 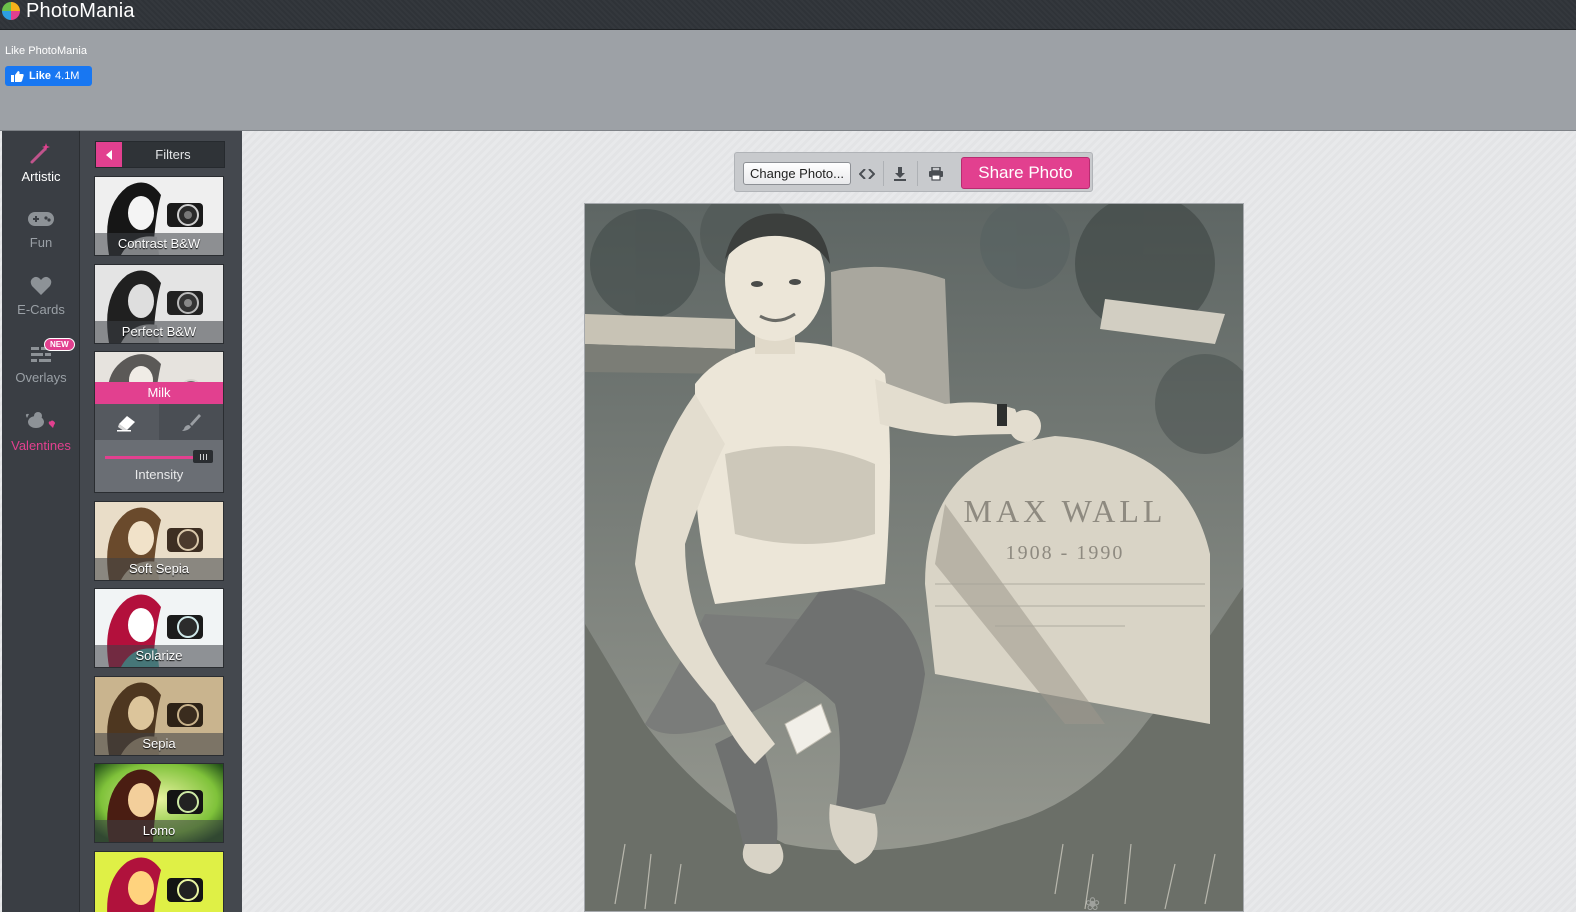 I want to click on intensity-slider-track, so click(x=155, y=457).